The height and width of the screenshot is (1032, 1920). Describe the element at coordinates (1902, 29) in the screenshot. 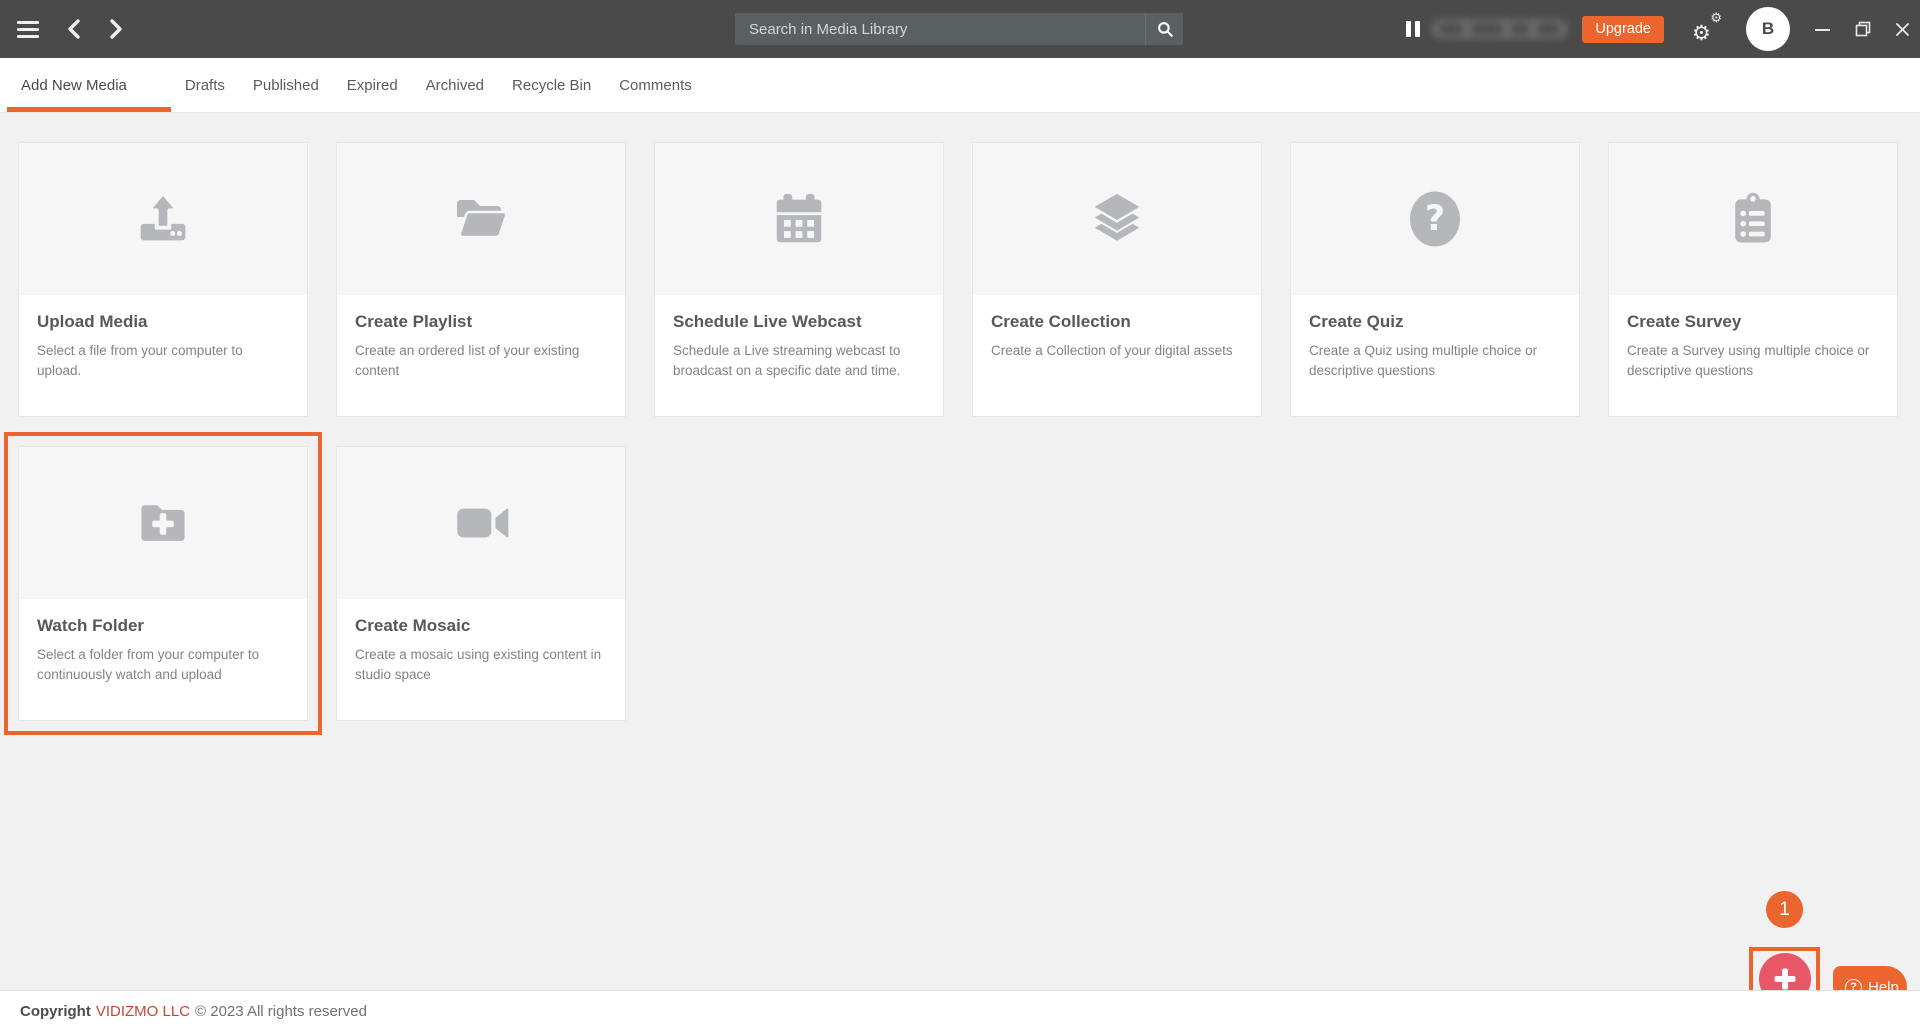

I see `close-icon` at that location.